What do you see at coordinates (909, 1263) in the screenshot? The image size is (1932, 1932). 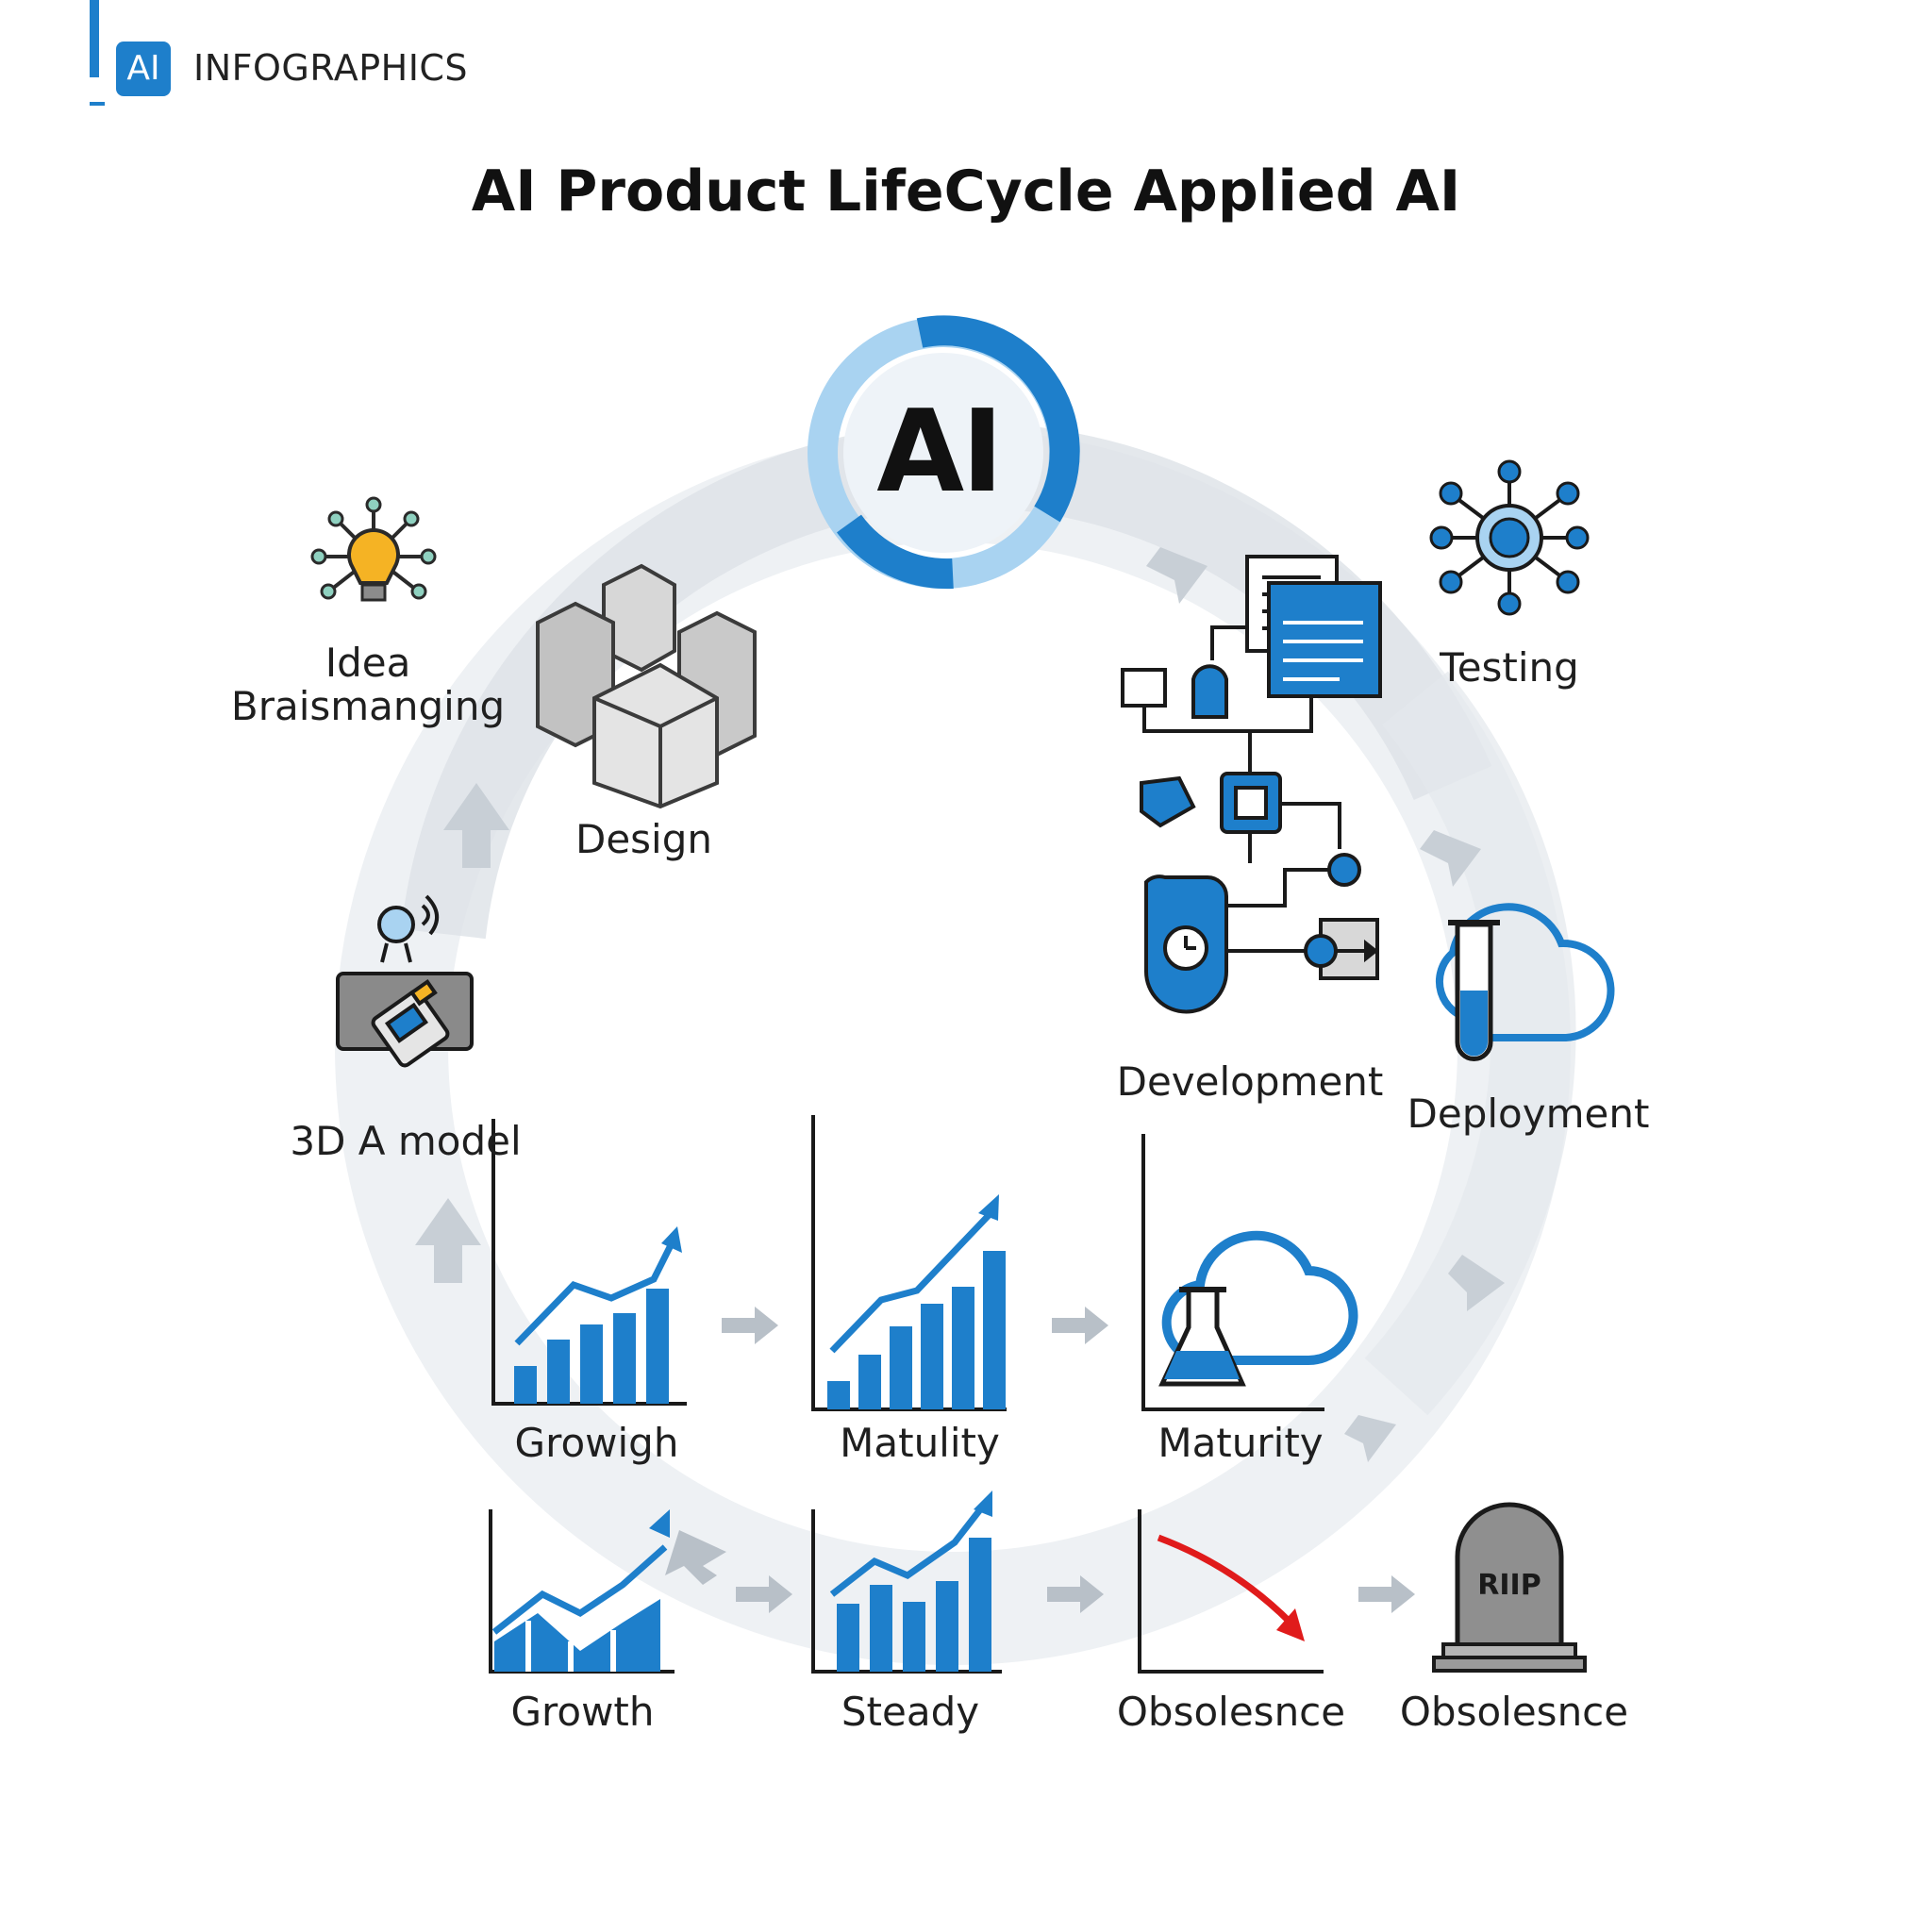 I see `matulity-chart` at bounding box center [909, 1263].